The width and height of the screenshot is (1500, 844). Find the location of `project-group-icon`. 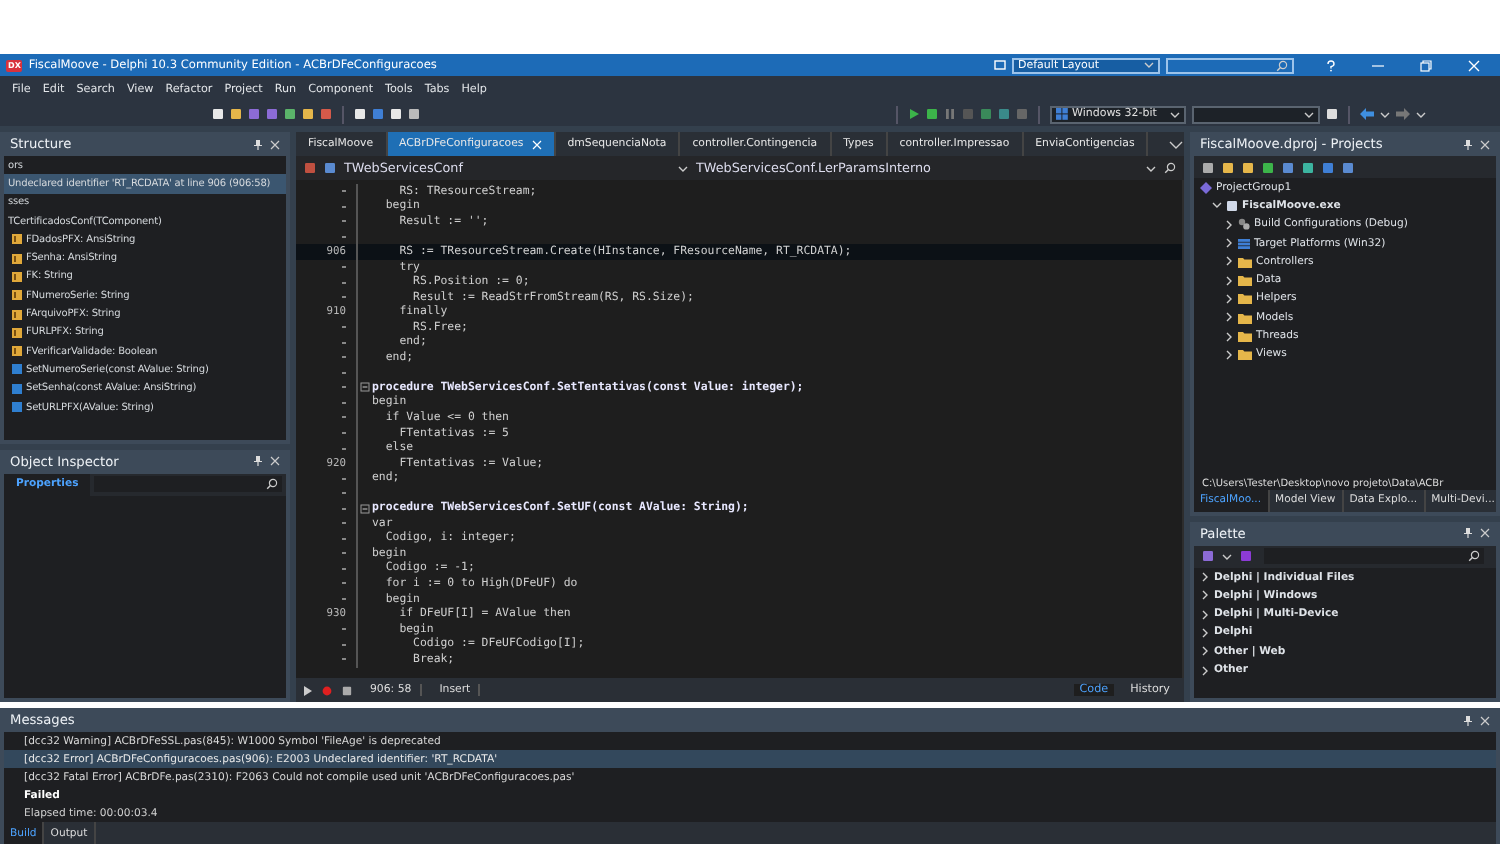

project-group-icon is located at coordinates (1206, 187).